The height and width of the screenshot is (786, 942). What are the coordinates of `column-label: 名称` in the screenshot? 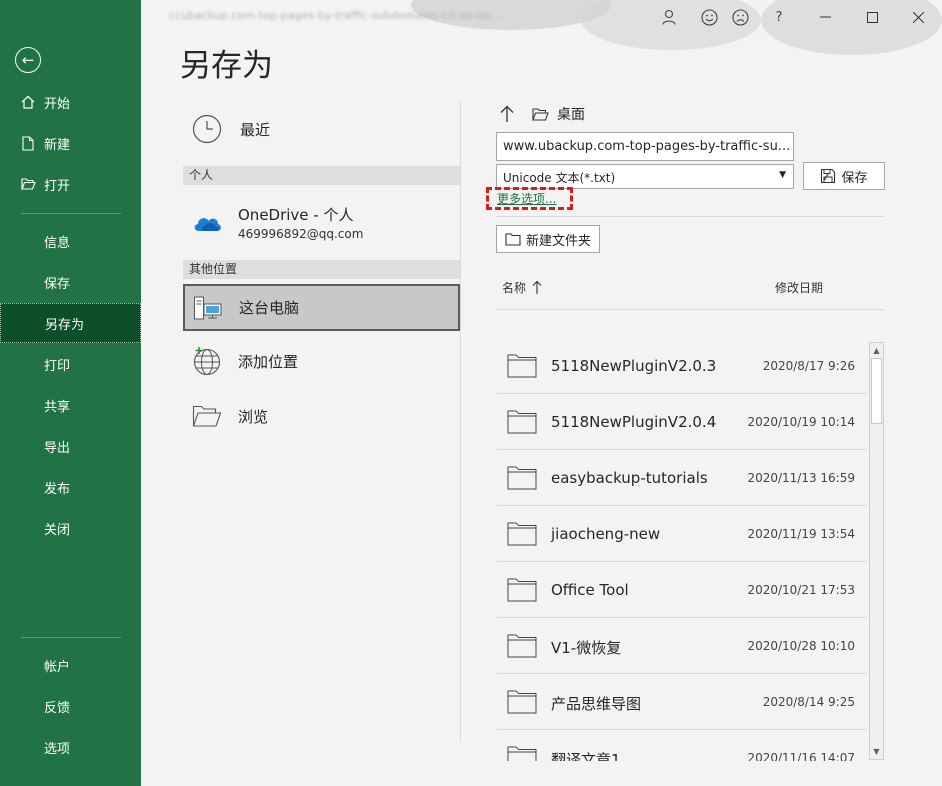 It's located at (514, 288).